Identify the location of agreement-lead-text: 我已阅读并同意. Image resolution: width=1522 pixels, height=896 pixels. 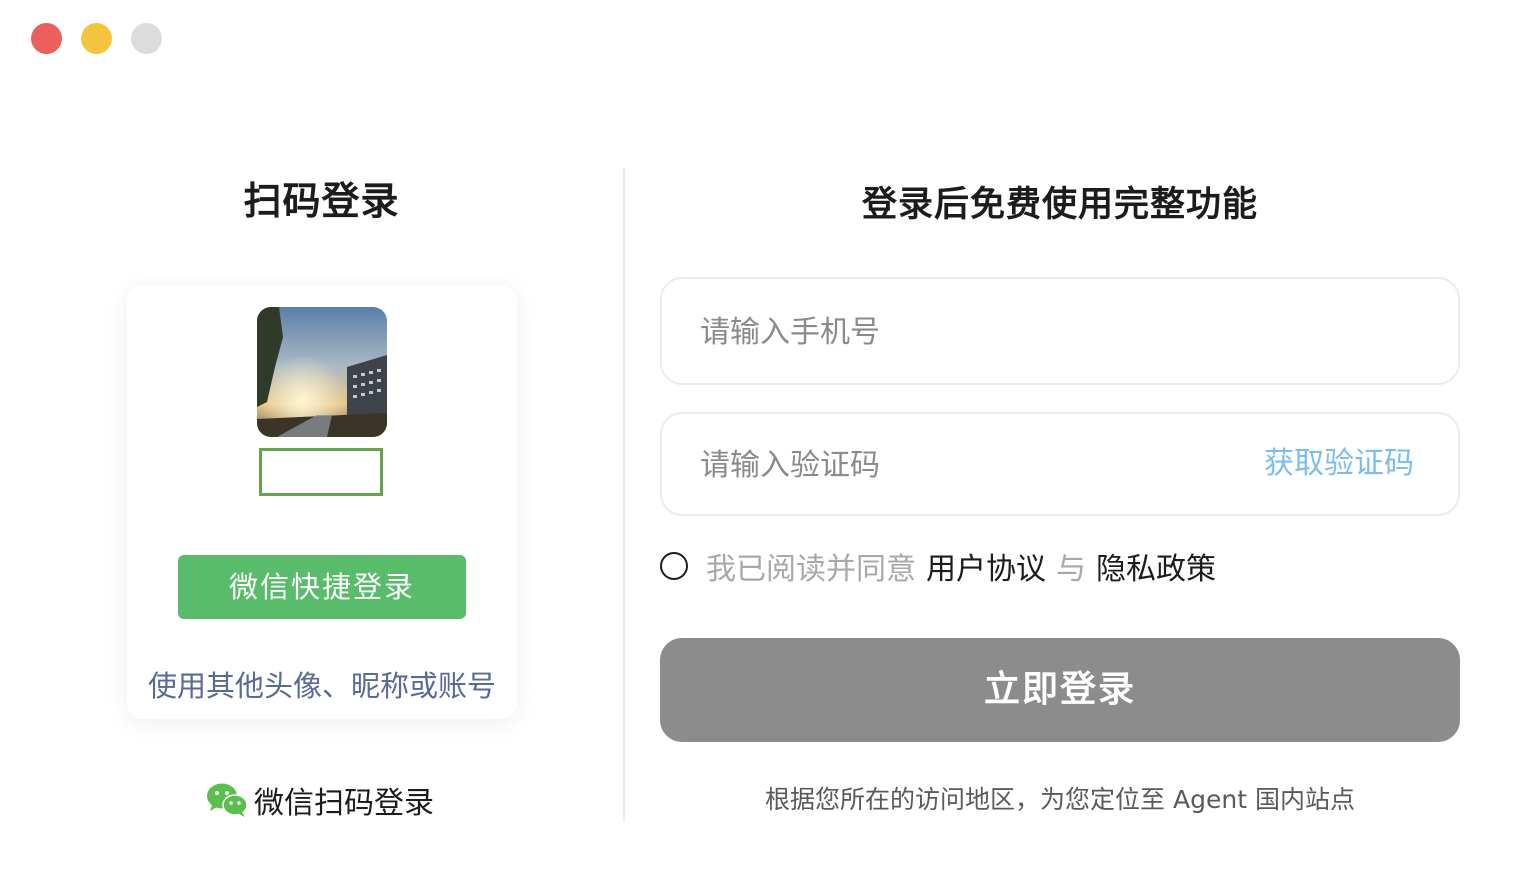
(811, 569).